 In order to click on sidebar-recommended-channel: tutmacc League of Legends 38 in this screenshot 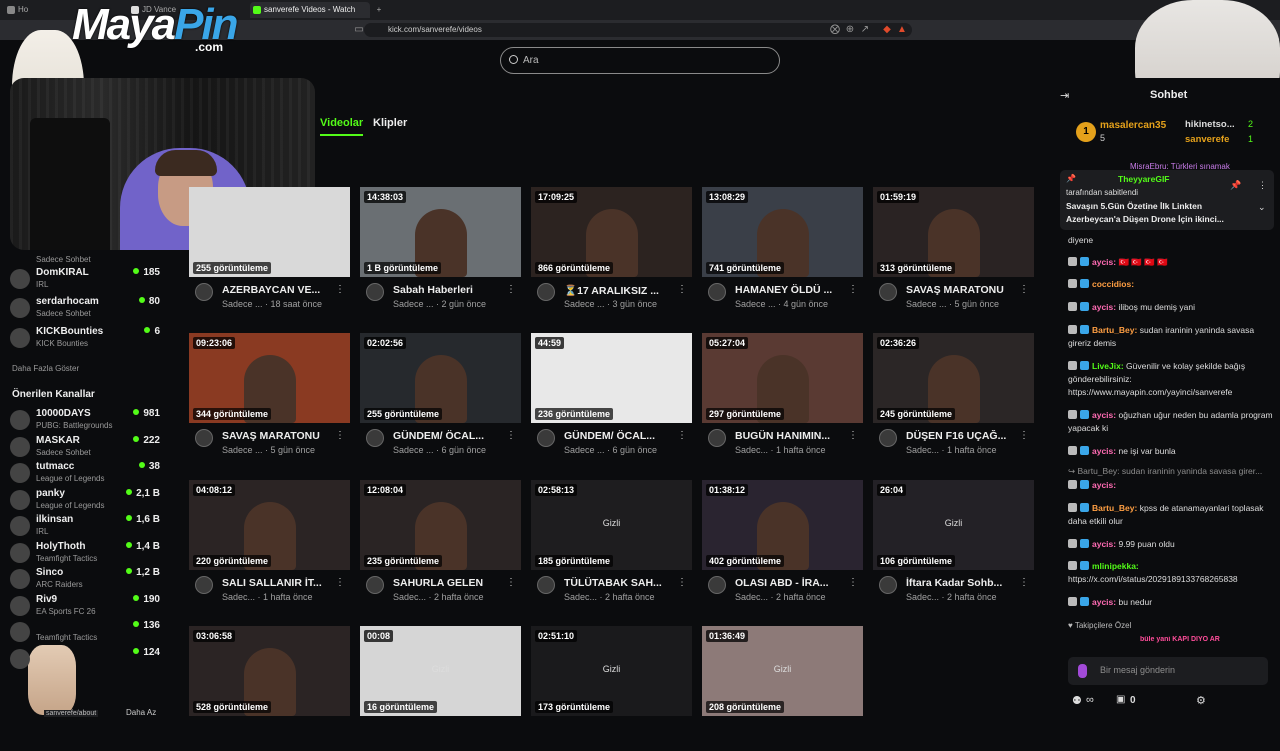, I will do `click(85, 475)`.